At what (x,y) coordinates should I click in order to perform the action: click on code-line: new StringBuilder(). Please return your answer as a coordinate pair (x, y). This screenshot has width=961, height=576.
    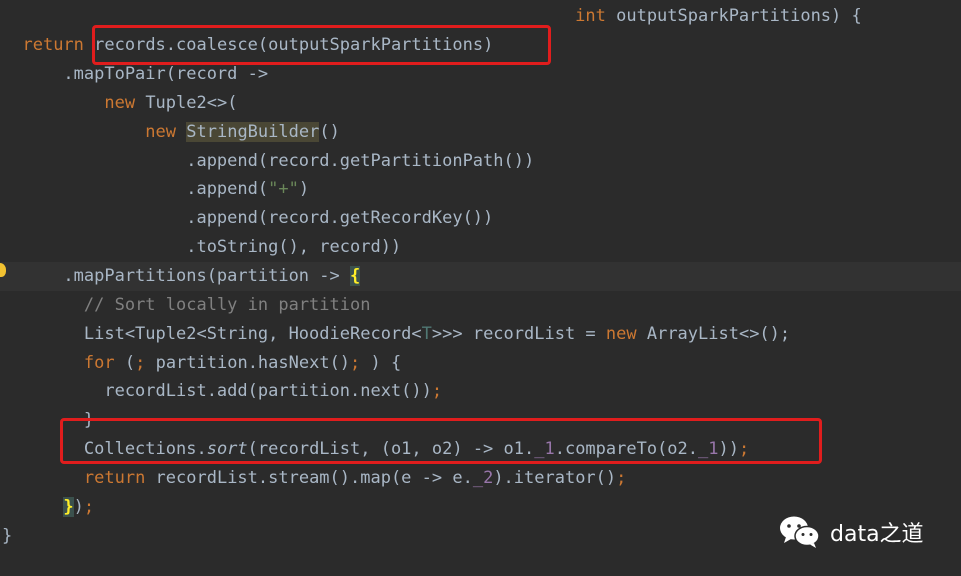
    Looking at the image, I should click on (480, 132).